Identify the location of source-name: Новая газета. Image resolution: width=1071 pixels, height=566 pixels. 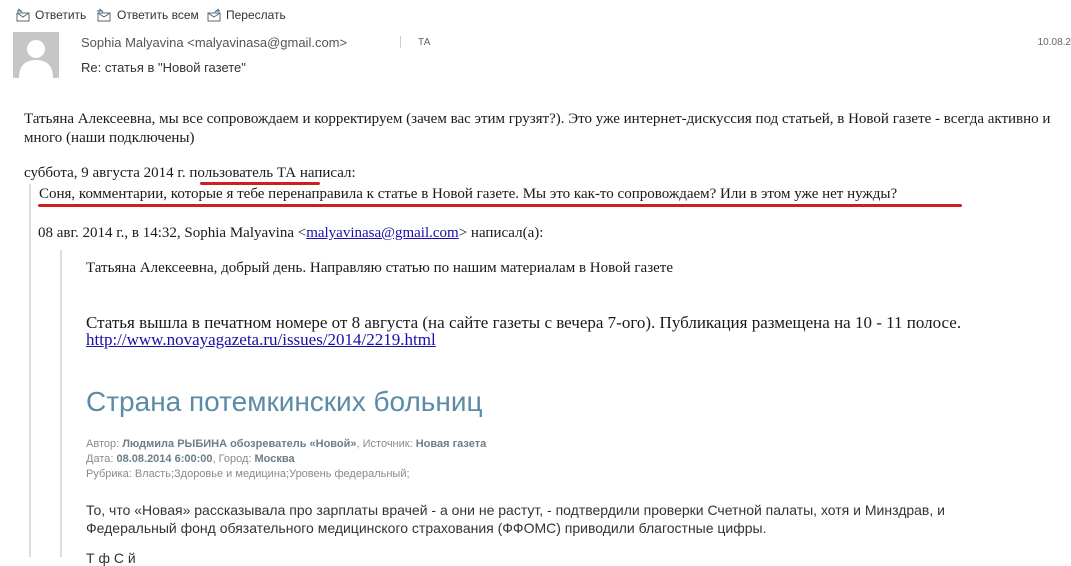
(451, 444).